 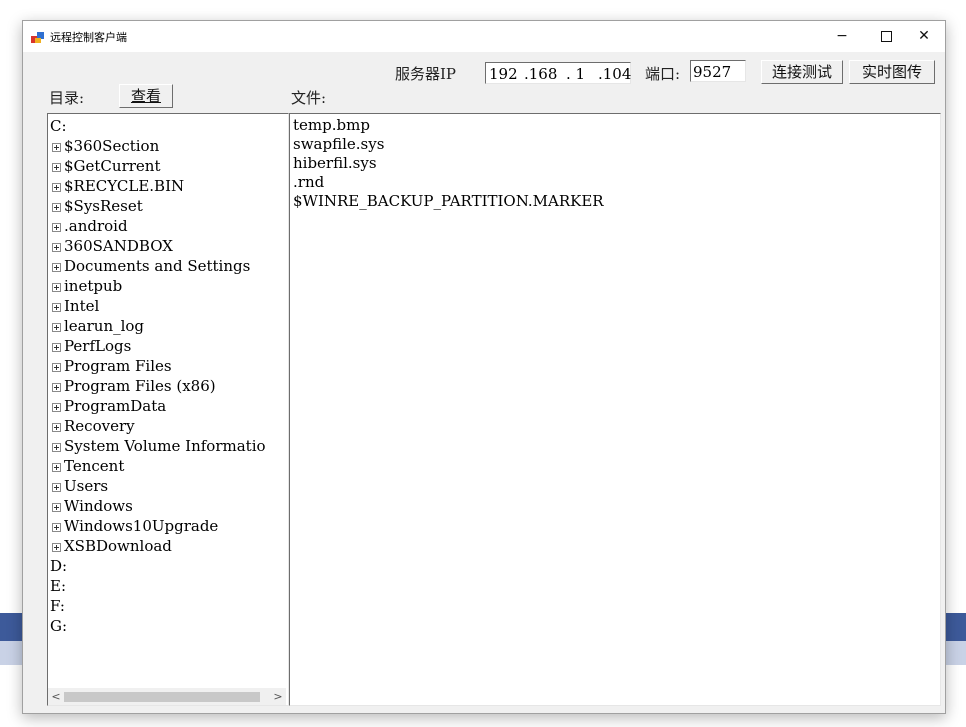 I want to click on tree-drive: D:, so click(x=58, y=566).